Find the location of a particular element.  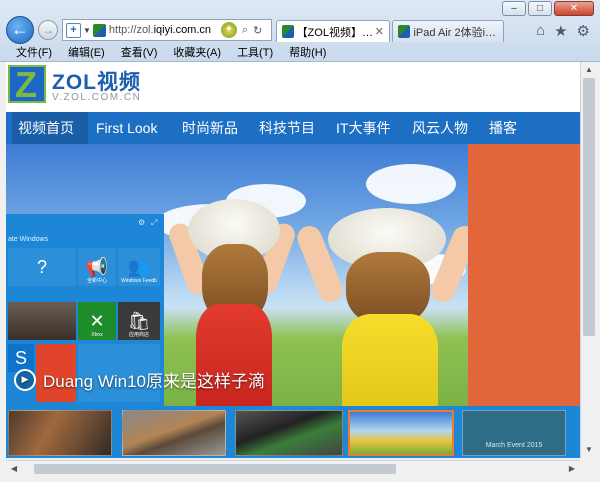

feedback-tile: 👥 Windows Feedb is located at coordinates (139, 267).